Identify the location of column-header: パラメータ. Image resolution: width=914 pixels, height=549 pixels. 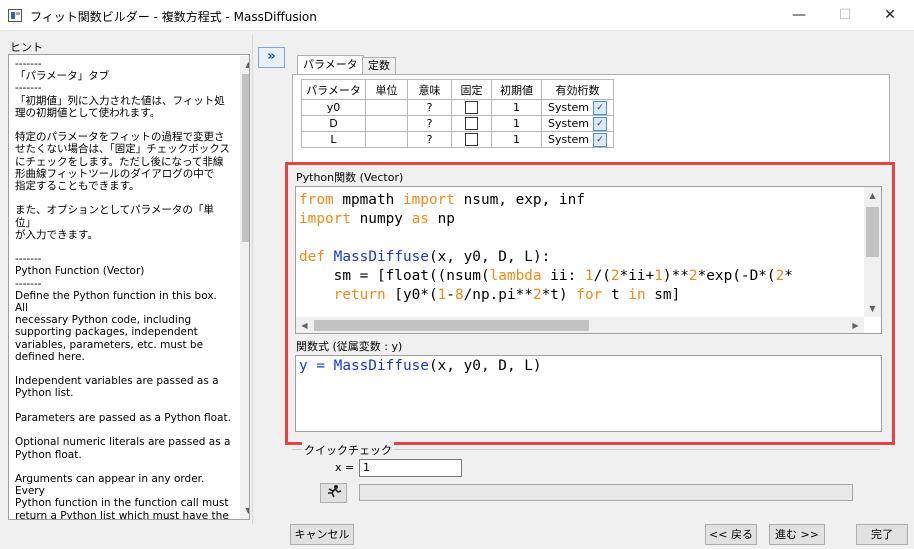
(333, 89).